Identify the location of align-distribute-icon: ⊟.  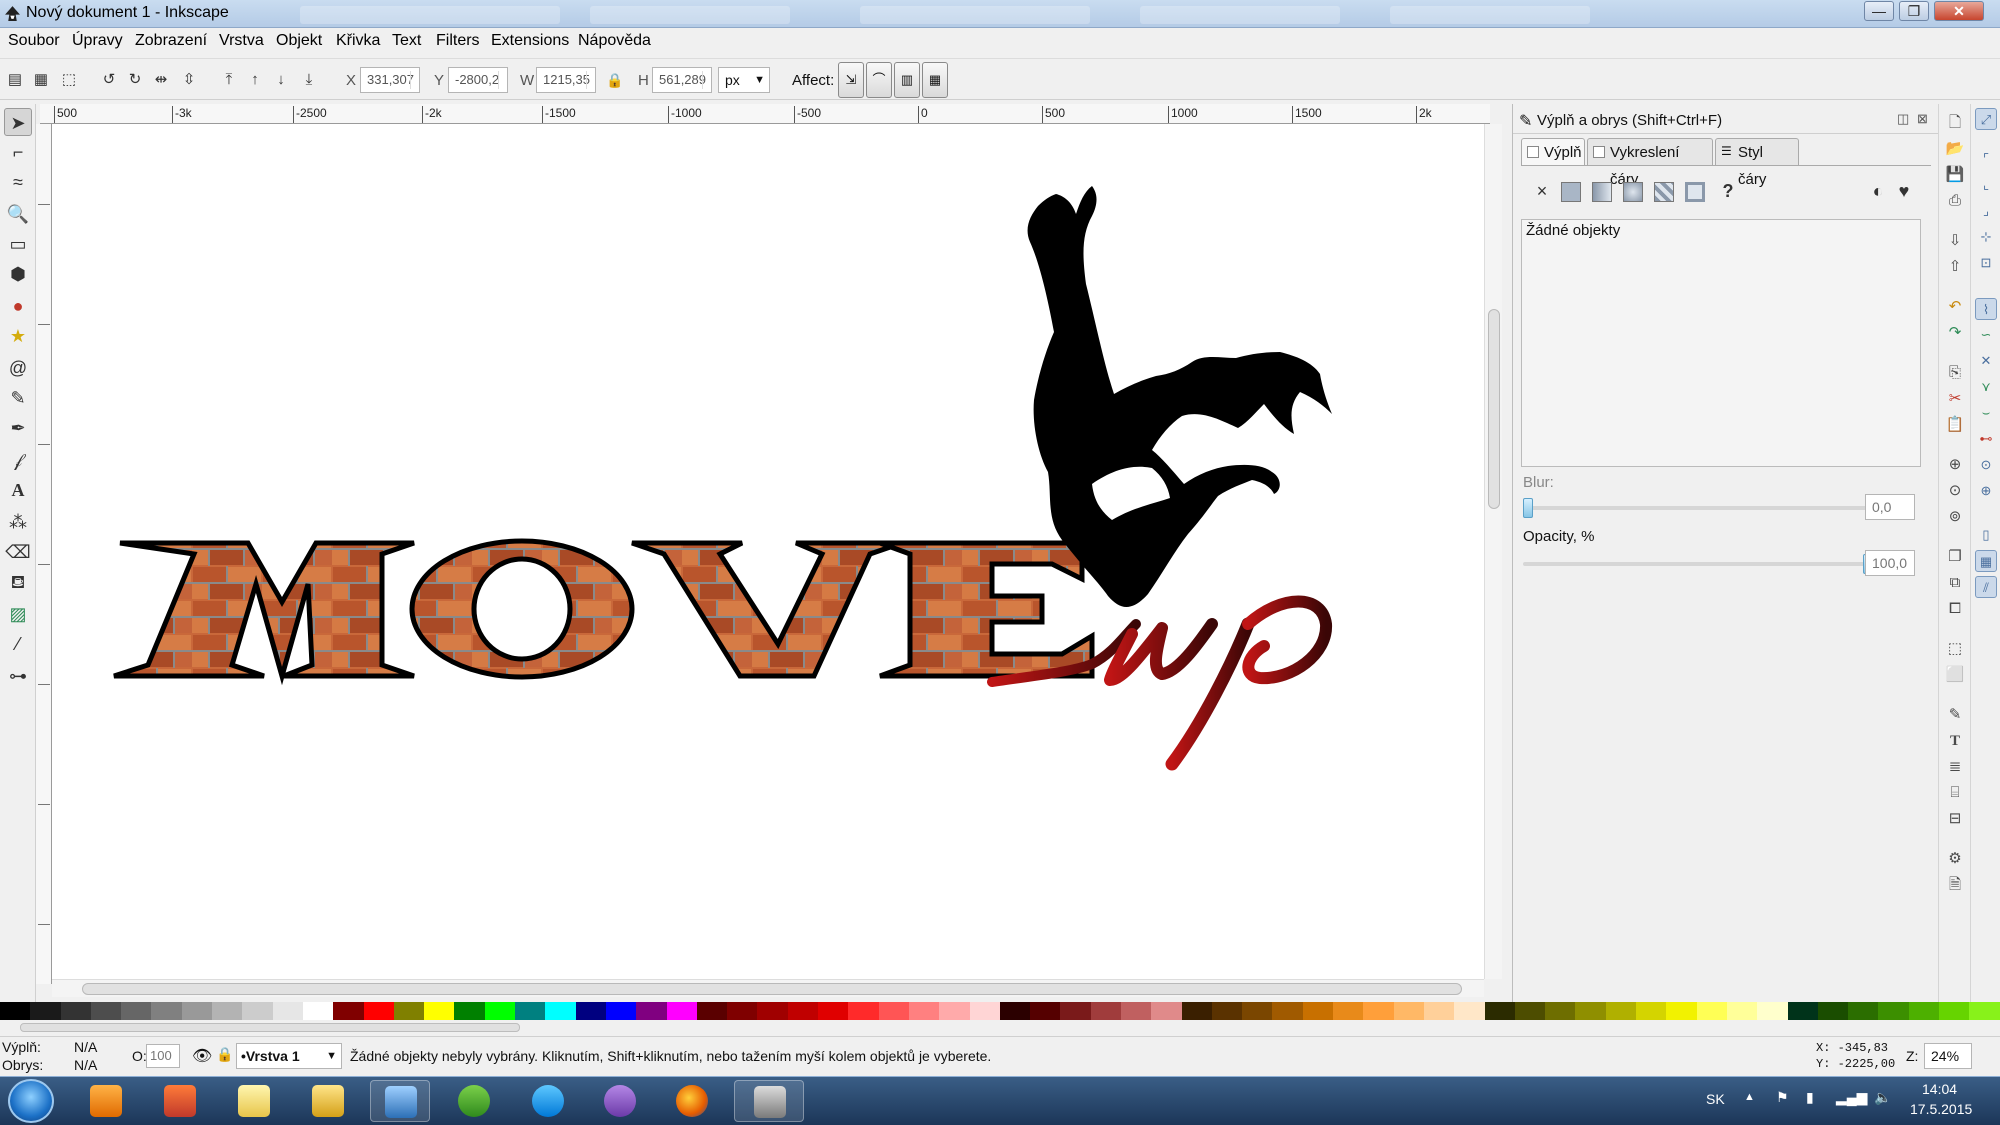
(1955, 819).